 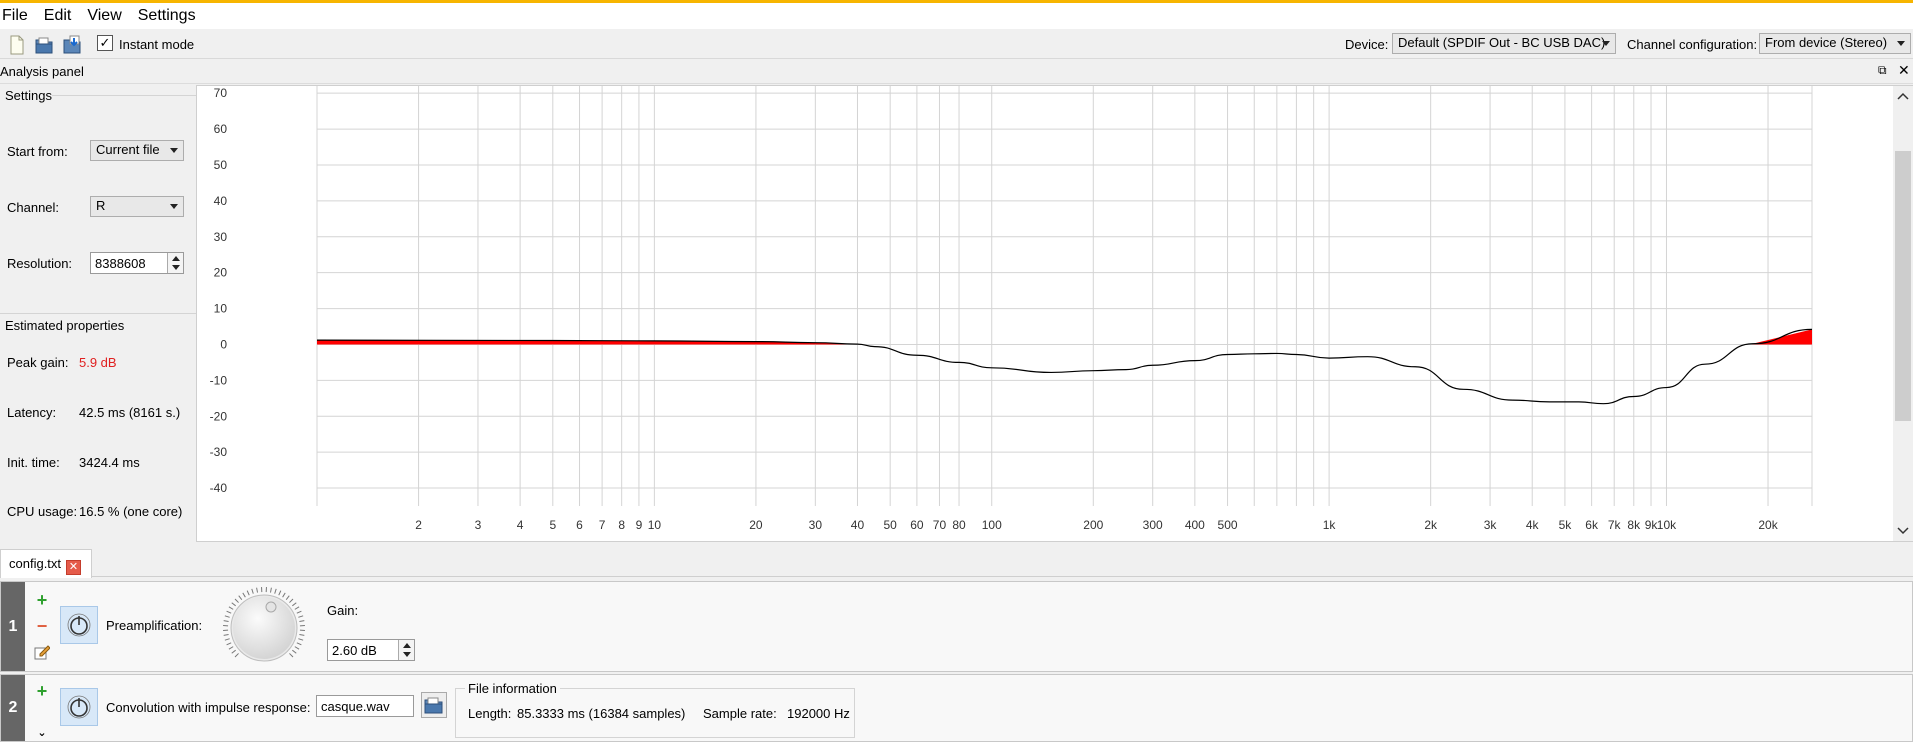 I want to click on y-tick-label: 10, so click(x=221, y=309).